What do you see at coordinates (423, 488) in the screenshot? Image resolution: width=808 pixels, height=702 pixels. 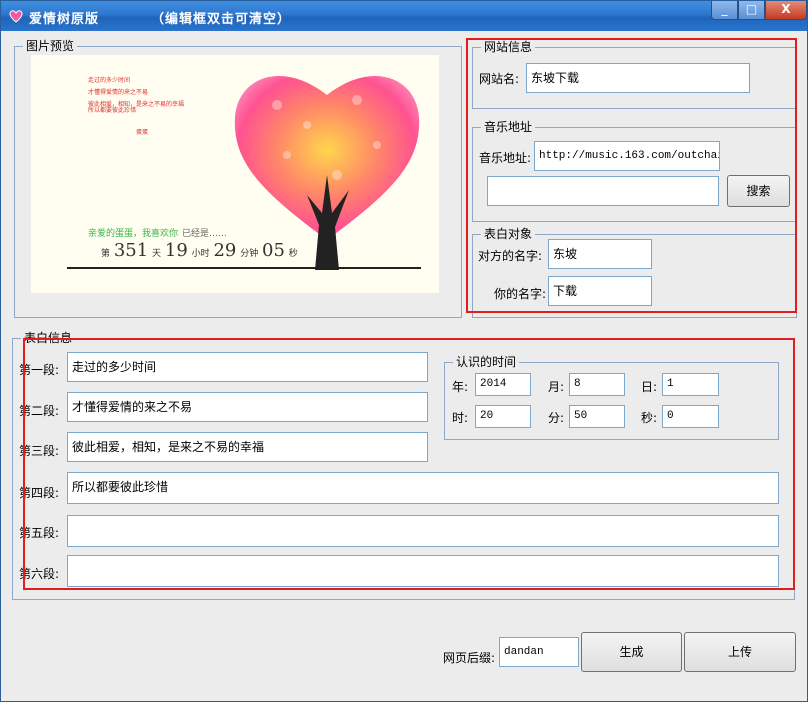 I see `paragraph-4-input: 所以都要彼此珍惜` at bounding box center [423, 488].